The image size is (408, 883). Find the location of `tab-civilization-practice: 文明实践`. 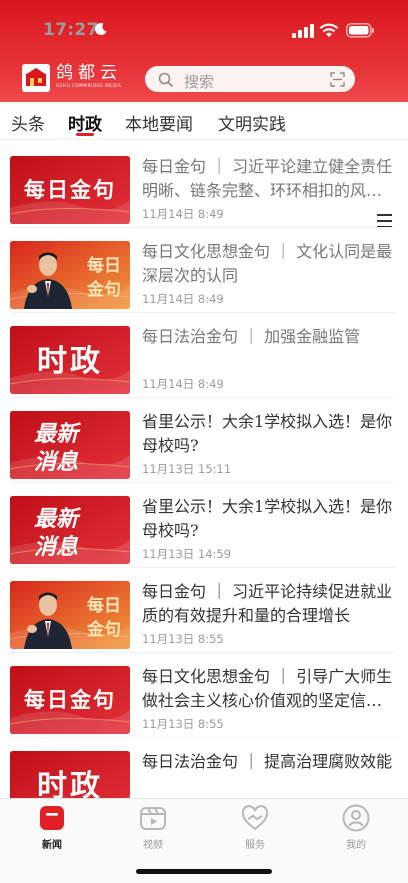

tab-civilization-practice: 文明实践 is located at coordinates (252, 122).